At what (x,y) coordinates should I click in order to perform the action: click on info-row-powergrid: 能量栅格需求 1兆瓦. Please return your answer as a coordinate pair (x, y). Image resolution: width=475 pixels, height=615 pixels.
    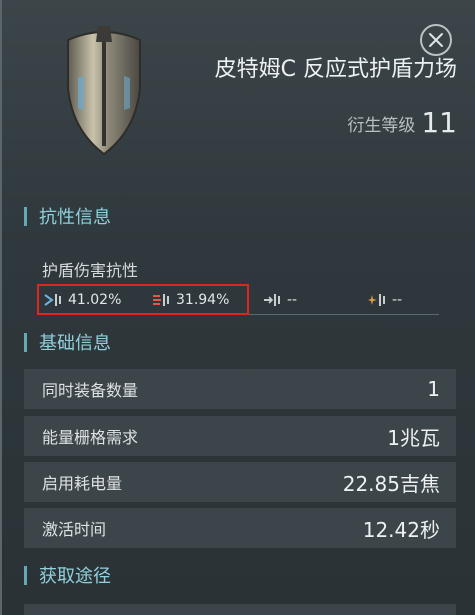
    Looking at the image, I should click on (240, 436).